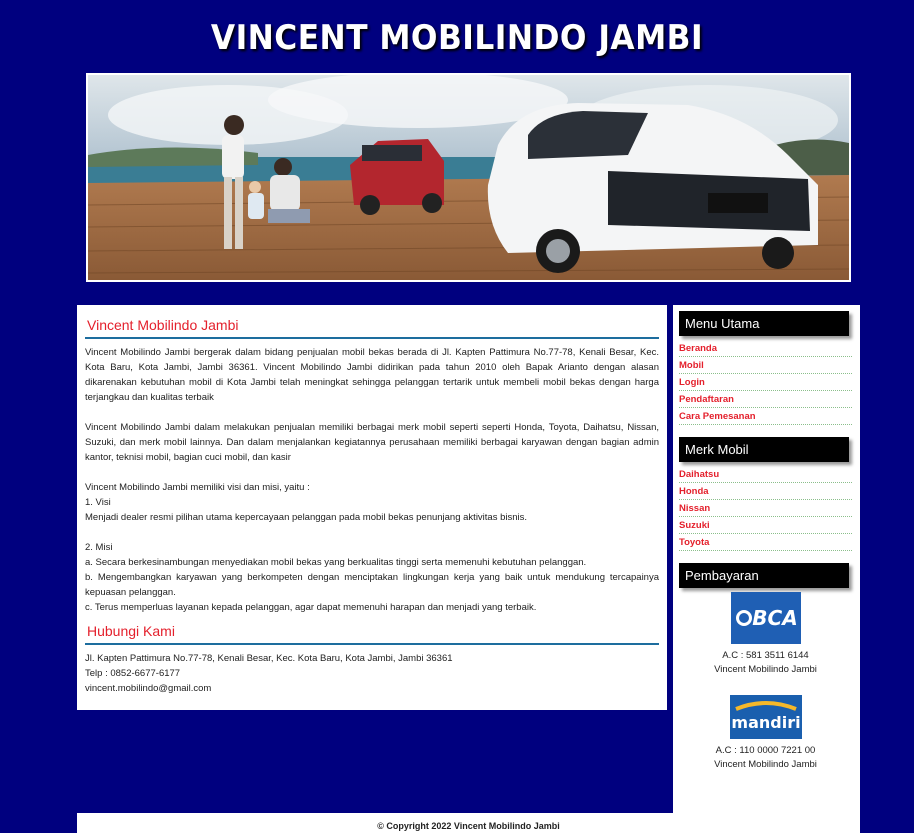  I want to click on brand-menu: Daihatsu Honda Nissan Suzuki Toyota, so click(765, 508).